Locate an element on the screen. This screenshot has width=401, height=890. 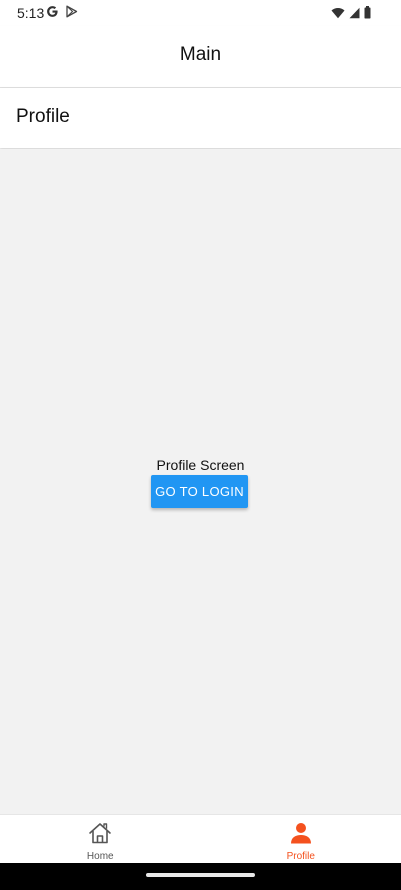
bottom-tab-bar: Home Profile is located at coordinates (200, 839).